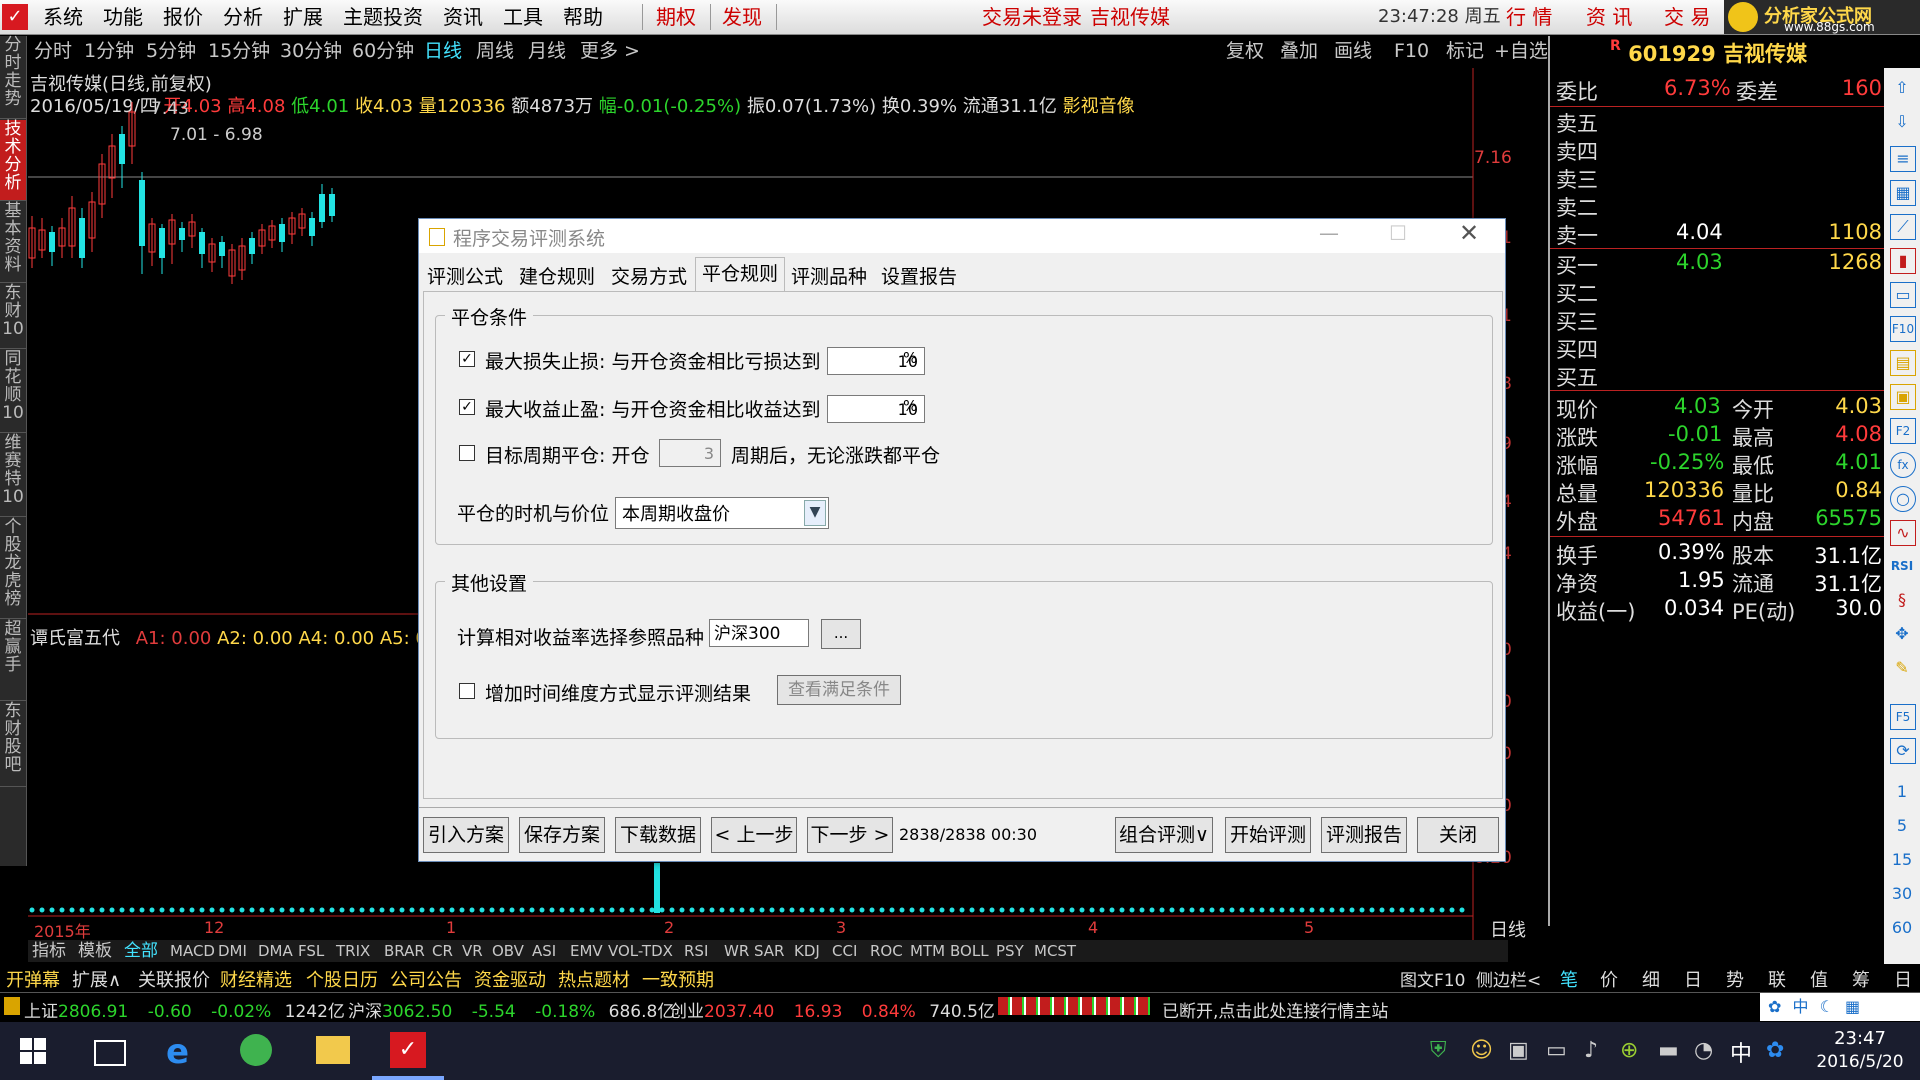 Image resolution: width=1920 pixels, height=1080 pixels. Describe the element at coordinates (1518, 1050) in the screenshot. I see `camera-icon: ▣` at that location.